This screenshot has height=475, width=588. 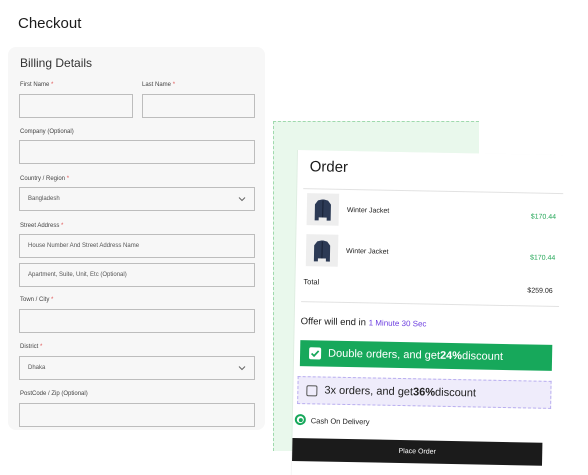 I want to click on street-label: Street Address *, so click(x=42, y=226).